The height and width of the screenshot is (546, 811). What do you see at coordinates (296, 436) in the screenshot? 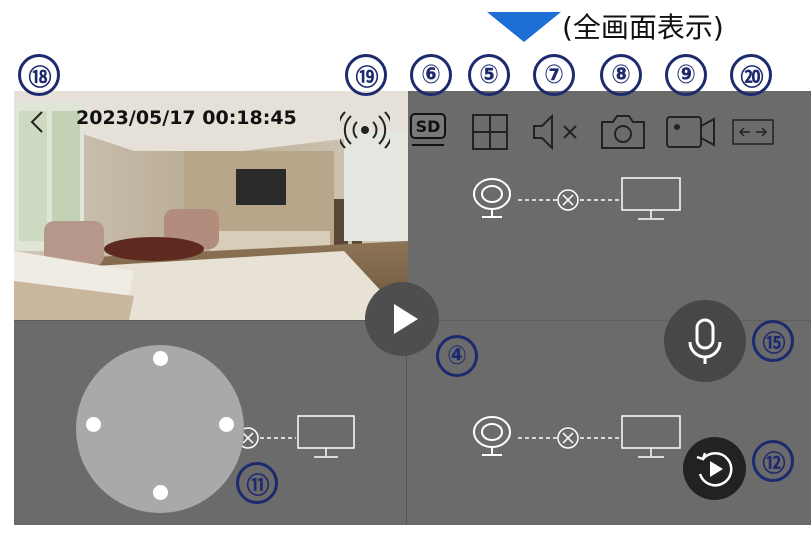
I see `camera-offline-bottom-left` at bounding box center [296, 436].